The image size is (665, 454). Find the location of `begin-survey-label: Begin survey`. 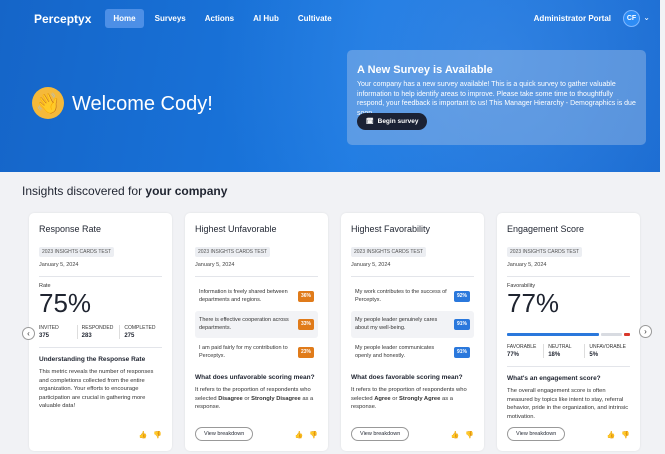

begin-survey-label: Begin survey is located at coordinates (398, 121).